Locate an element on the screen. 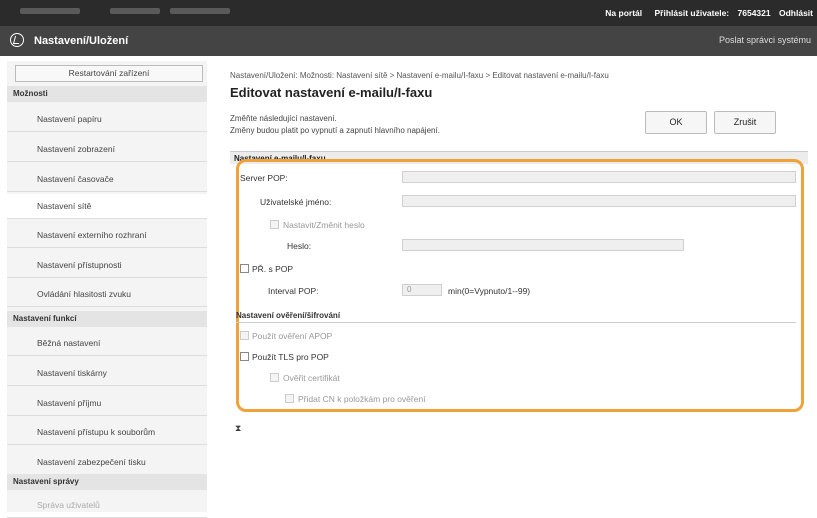 This screenshot has width=817, height=518. login-label: Přihlásit uživatele: is located at coordinates (692, 13).